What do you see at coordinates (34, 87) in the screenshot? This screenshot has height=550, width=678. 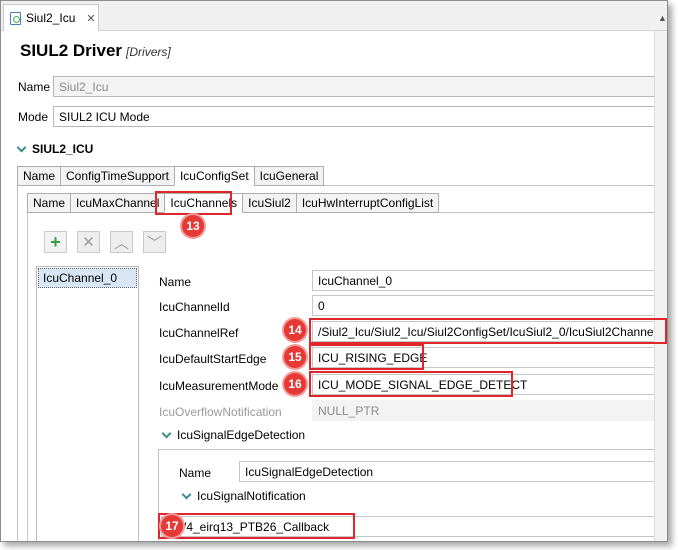 I see `name-label: Name` at bounding box center [34, 87].